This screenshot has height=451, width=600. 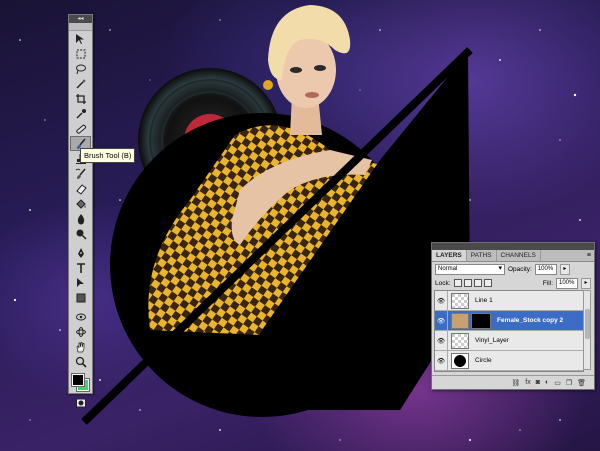 I want to click on opacity-label: Opacity:, so click(x=520, y=269).